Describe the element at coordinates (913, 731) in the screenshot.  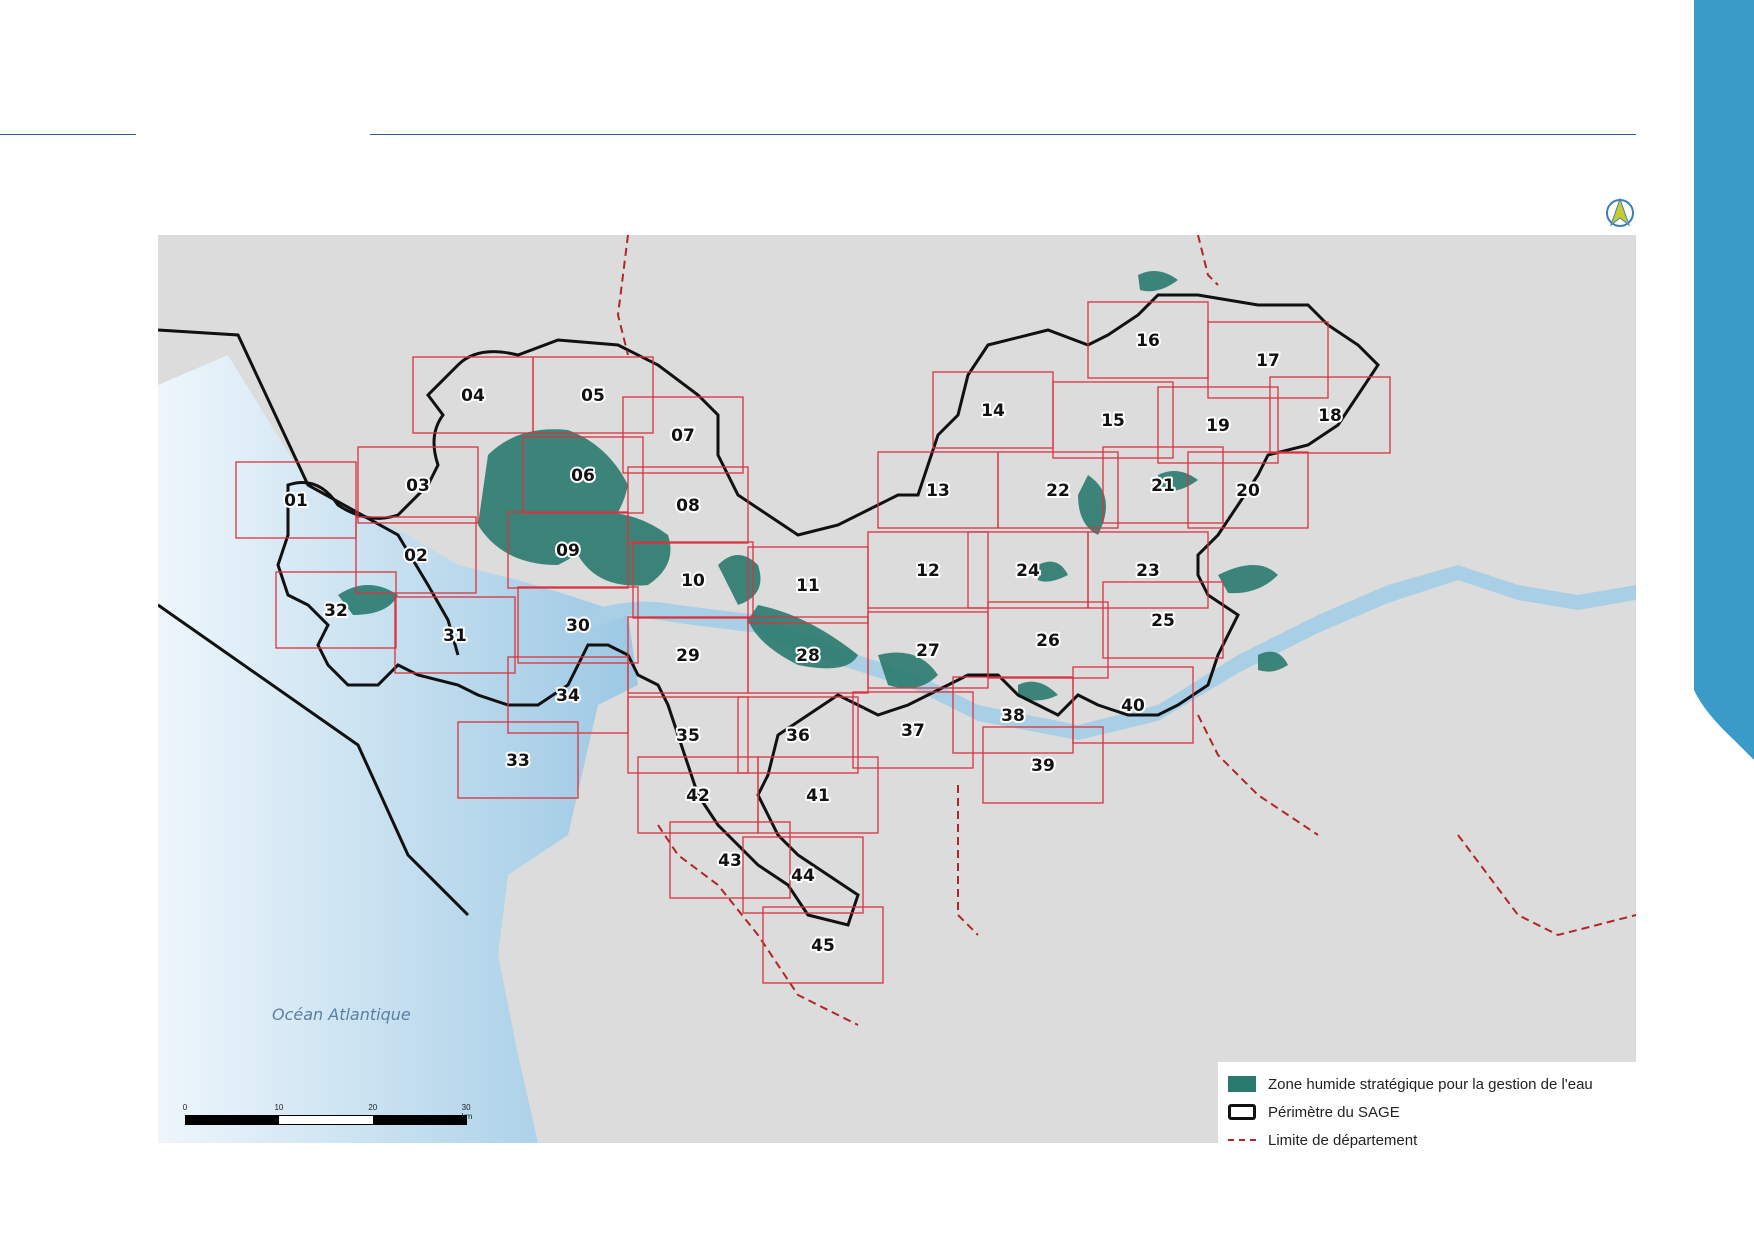
I see `tile-label-37: 37` at that location.